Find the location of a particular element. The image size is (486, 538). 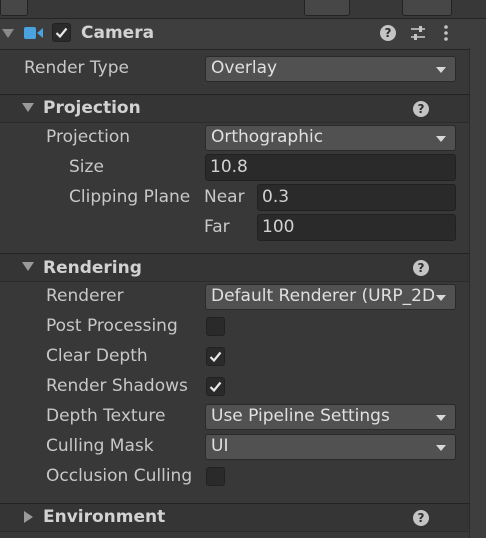

depth-texture-dropdown: Use Pipeline Settings is located at coordinates (330, 417).